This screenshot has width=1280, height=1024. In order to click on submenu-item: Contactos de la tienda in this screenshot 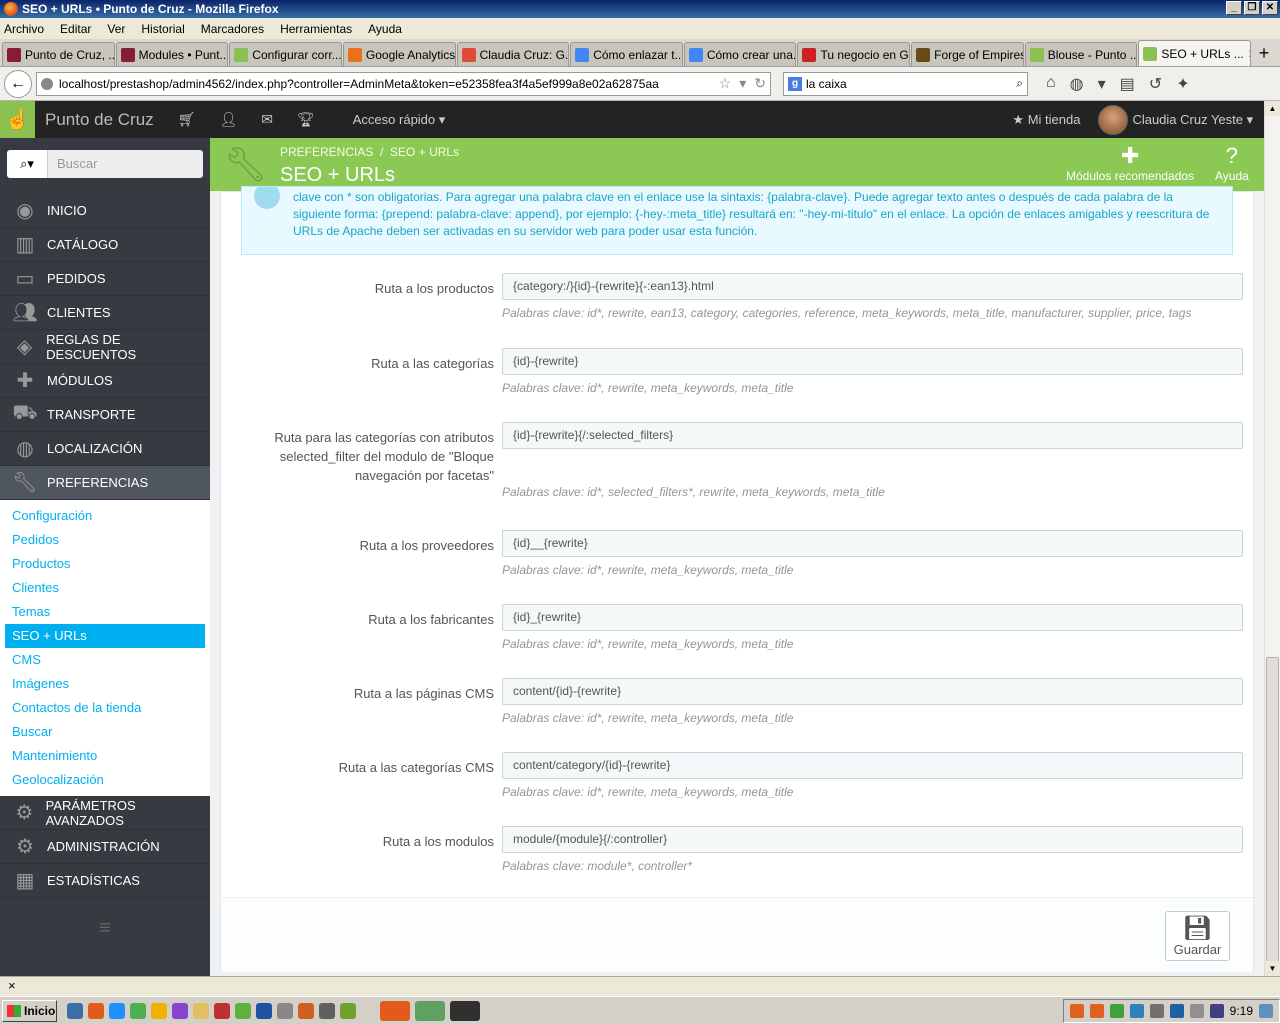, I will do `click(105, 708)`.